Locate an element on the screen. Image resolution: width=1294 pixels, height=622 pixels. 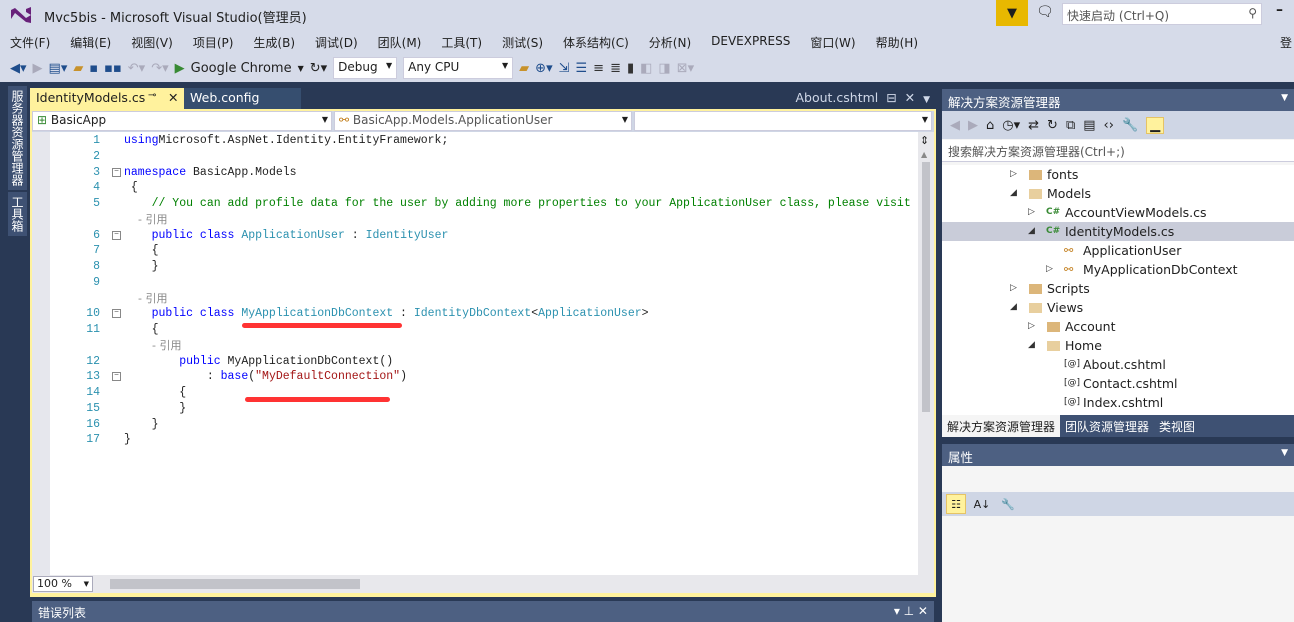
tab-team-explorer: 团队资源管理器 is located at coordinates (1107, 426).